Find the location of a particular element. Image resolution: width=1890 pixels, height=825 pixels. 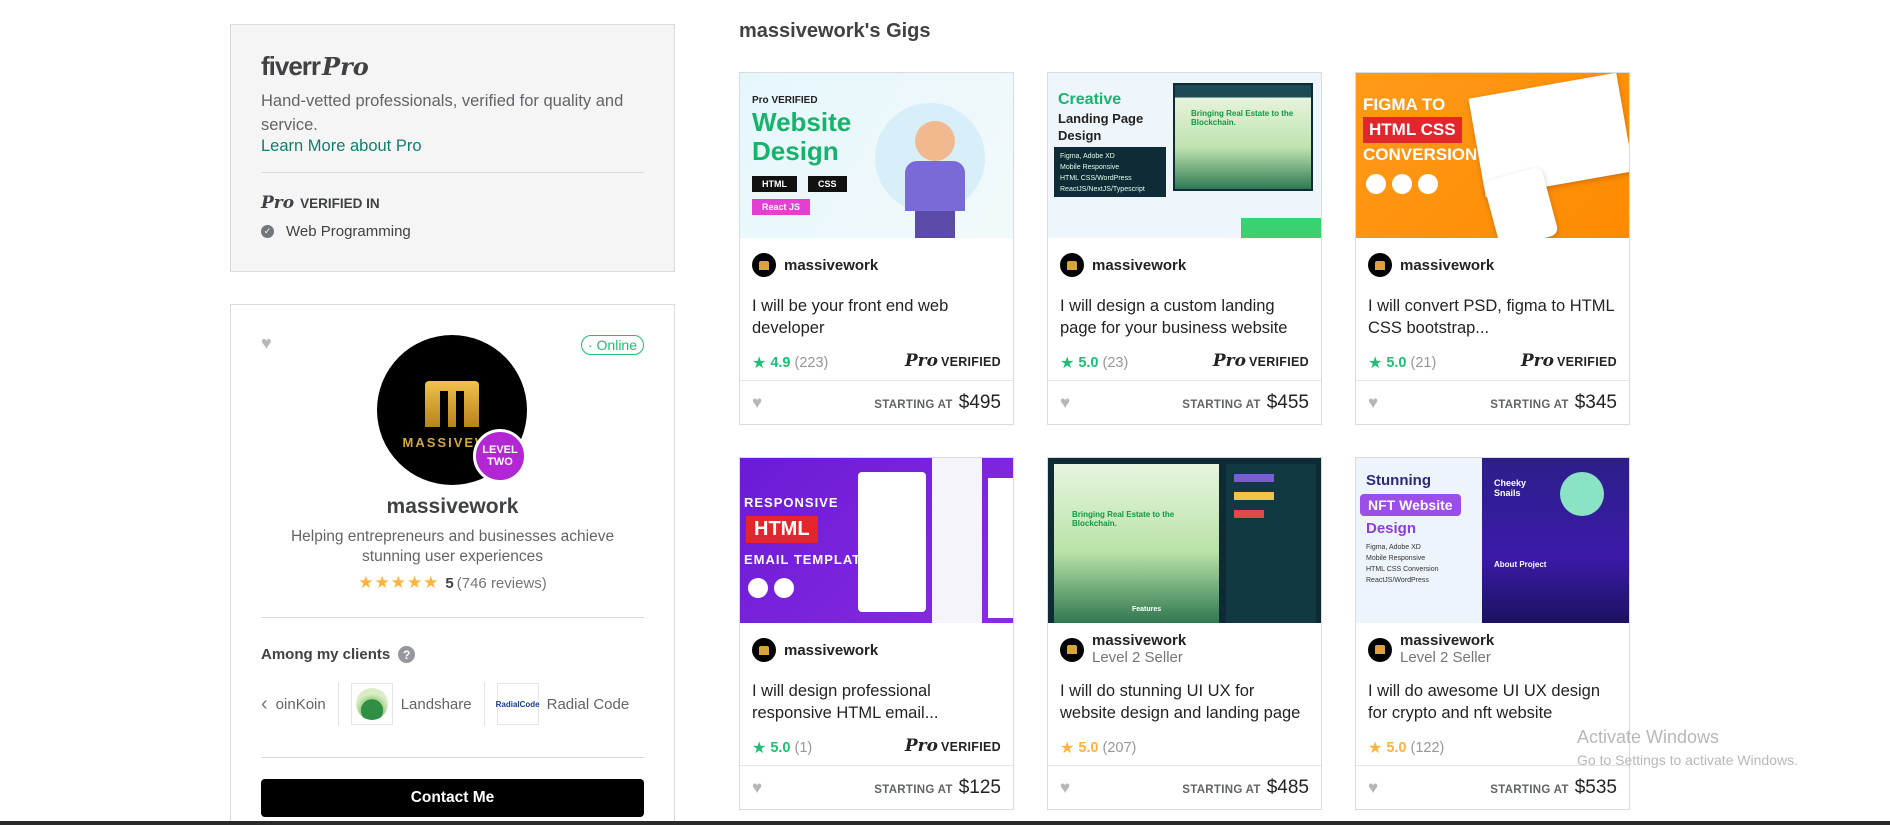

seller-name: massivework is located at coordinates (452, 507).